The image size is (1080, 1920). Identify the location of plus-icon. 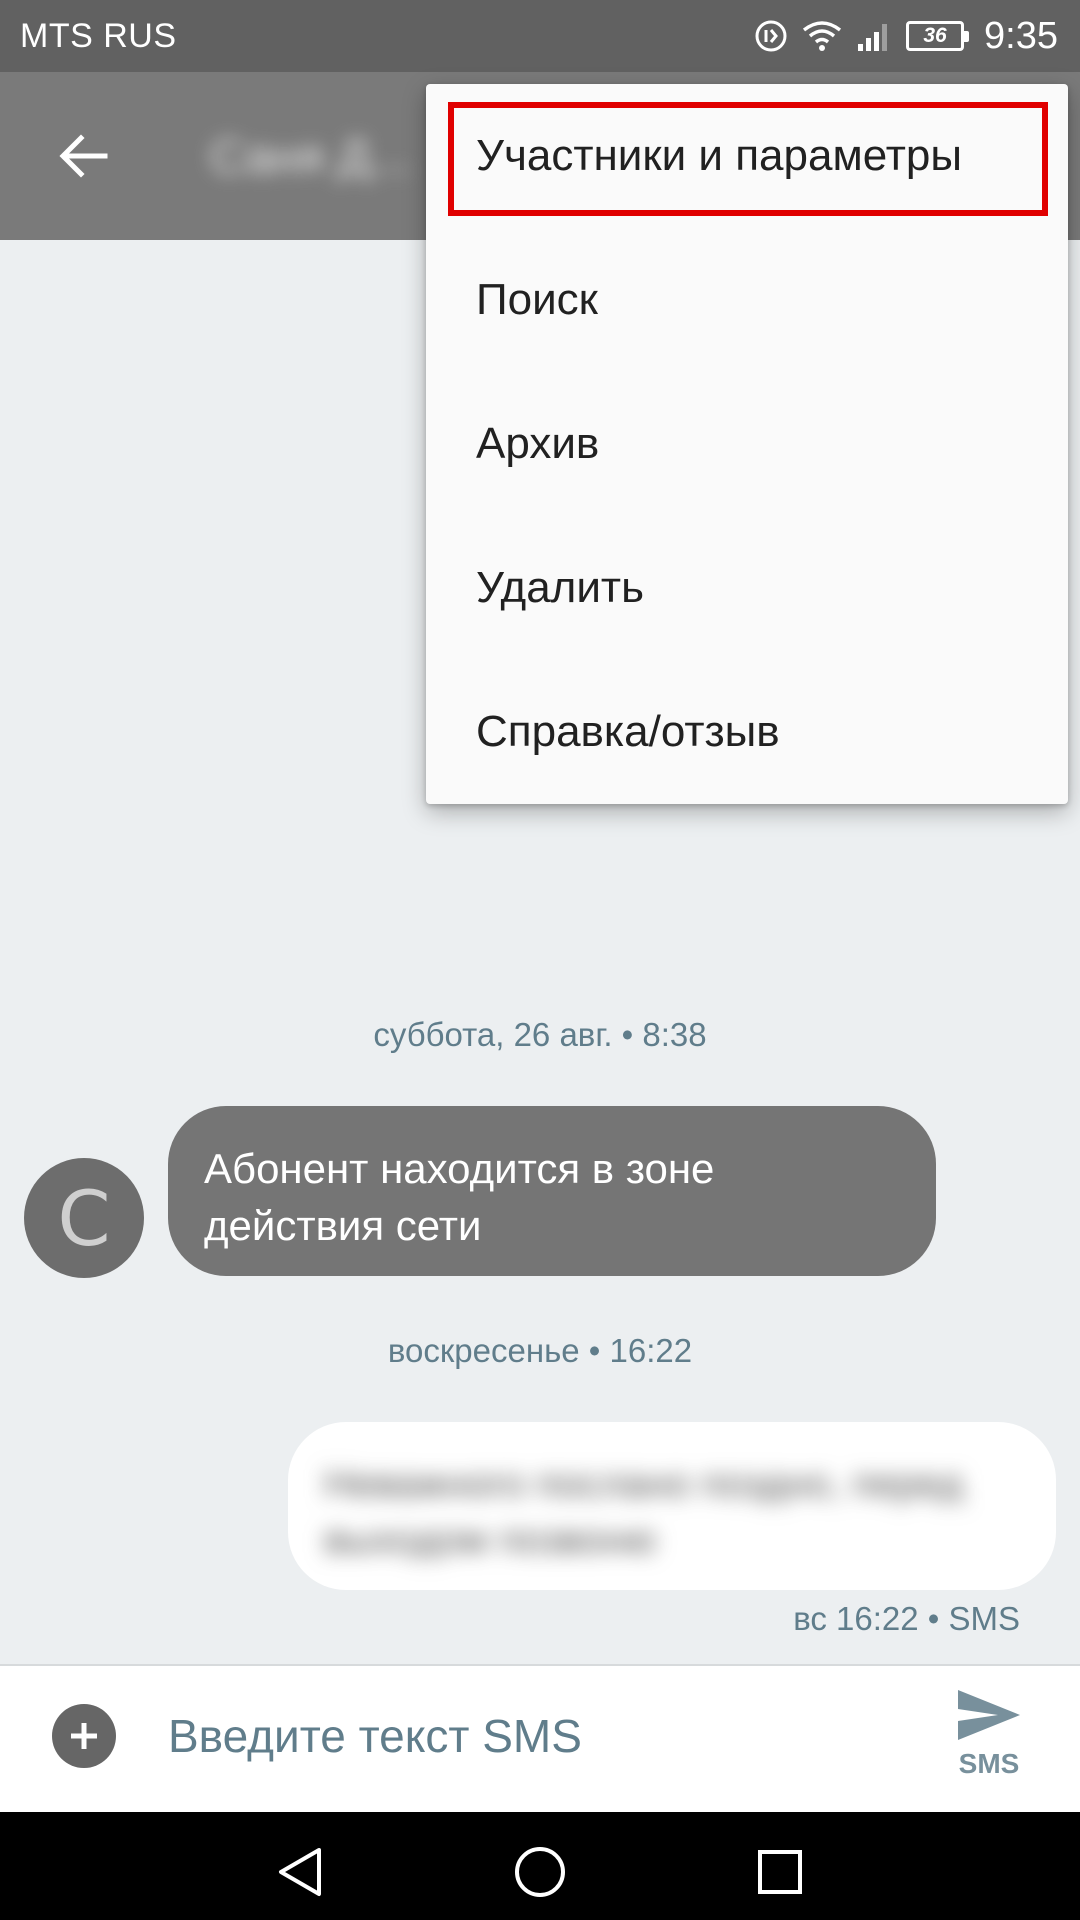
(84, 1736).